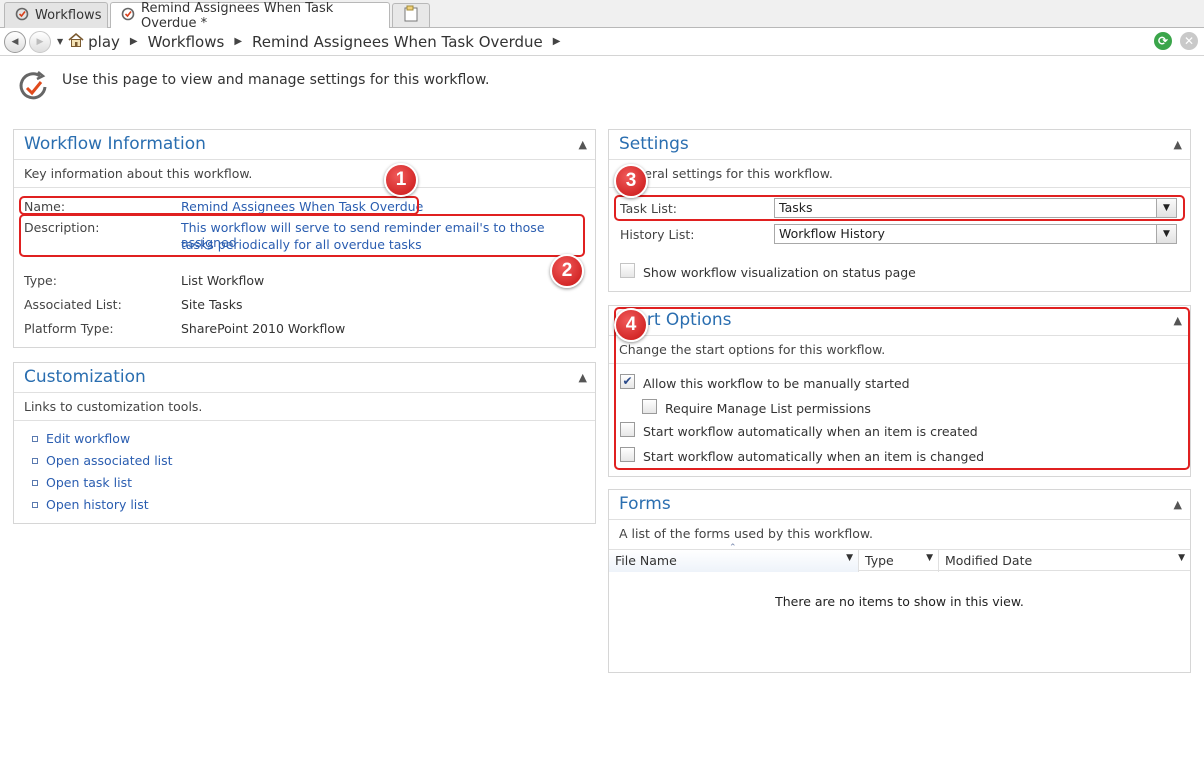 This screenshot has height=759, width=1204. What do you see at coordinates (223, 280) in the screenshot?
I see `type-value: List Workflow` at bounding box center [223, 280].